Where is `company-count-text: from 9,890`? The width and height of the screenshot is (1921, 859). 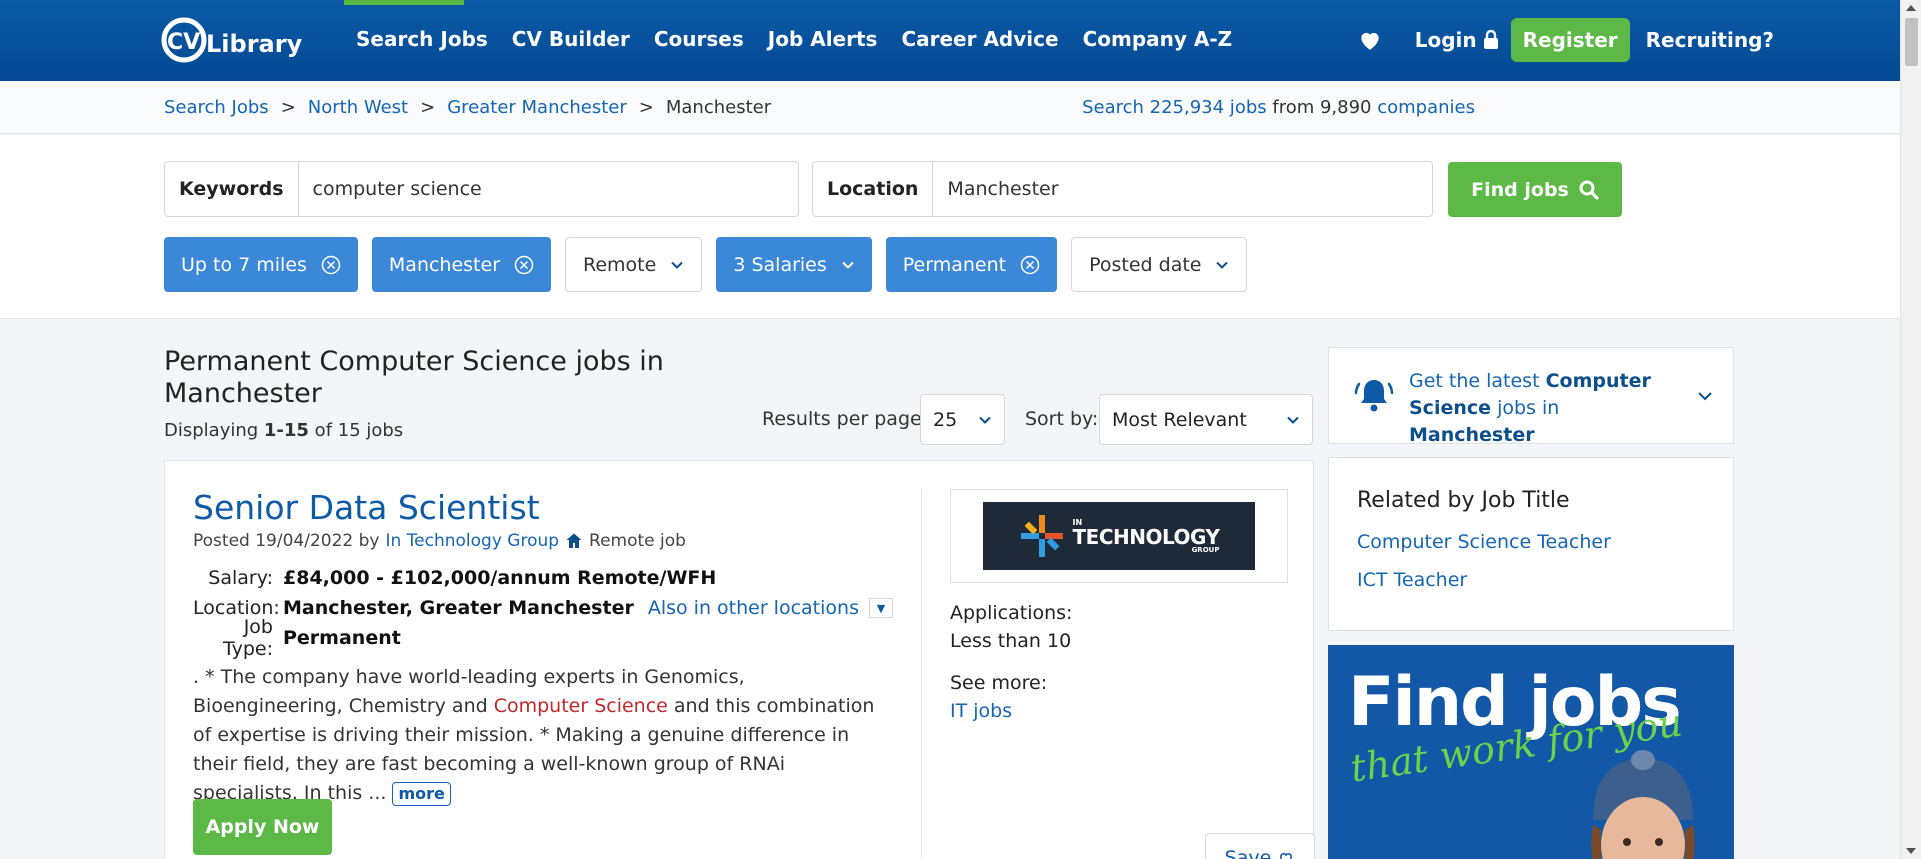 company-count-text: from 9,890 is located at coordinates (1322, 107).